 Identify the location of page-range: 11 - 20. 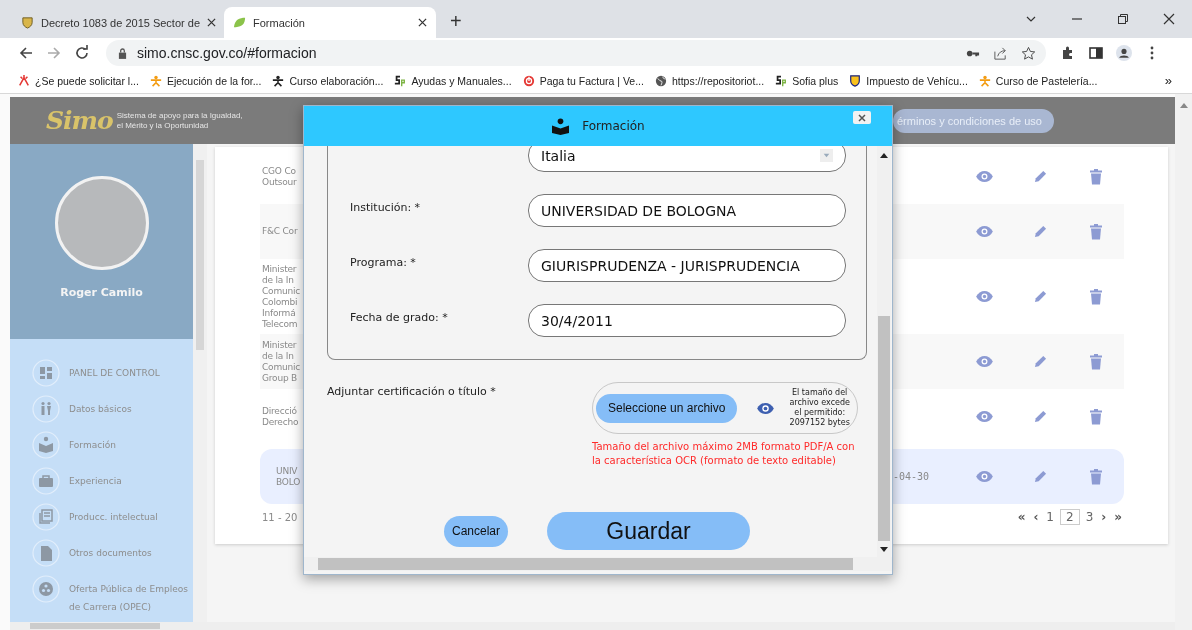
(280, 517).